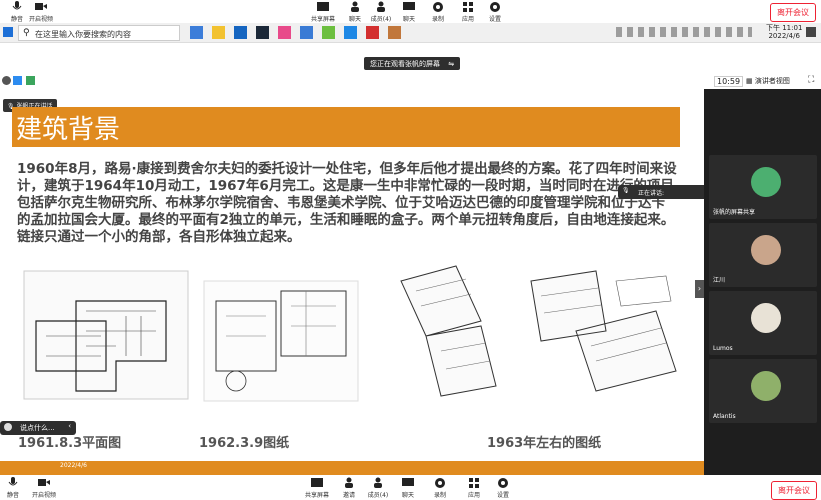  I want to click on slide-title: 建筑背景, so click(68, 130).